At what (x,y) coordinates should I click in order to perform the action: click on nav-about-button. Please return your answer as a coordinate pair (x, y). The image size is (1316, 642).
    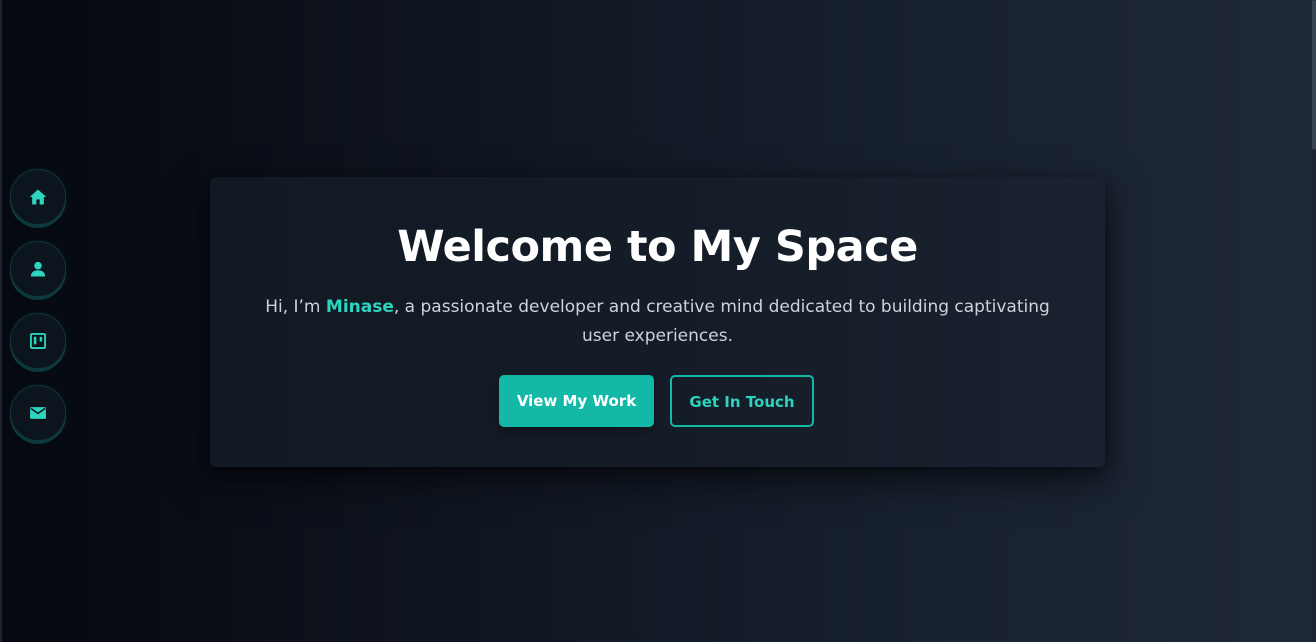
    Looking at the image, I should click on (38, 269).